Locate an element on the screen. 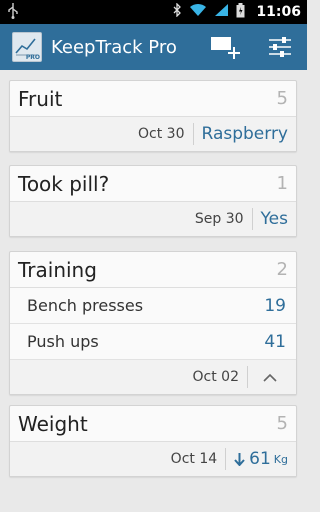  card-footer: Oct 14 61 Kg is located at coordinates (153, 459).